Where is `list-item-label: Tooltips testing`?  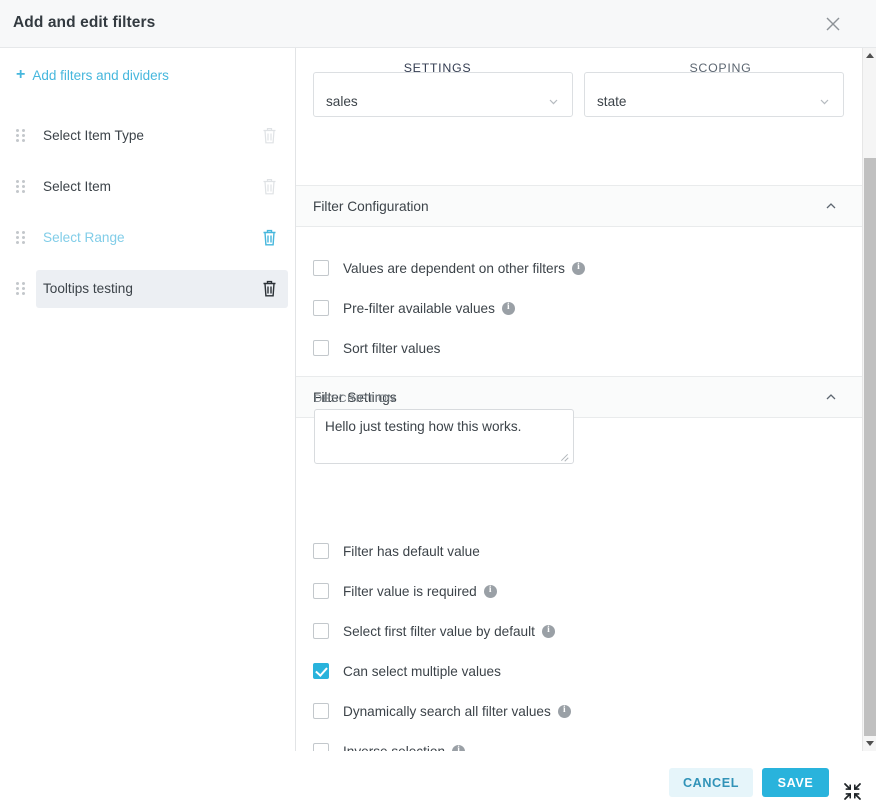 list-item-label: Tooltips testing is located at coordinates (88, 288).